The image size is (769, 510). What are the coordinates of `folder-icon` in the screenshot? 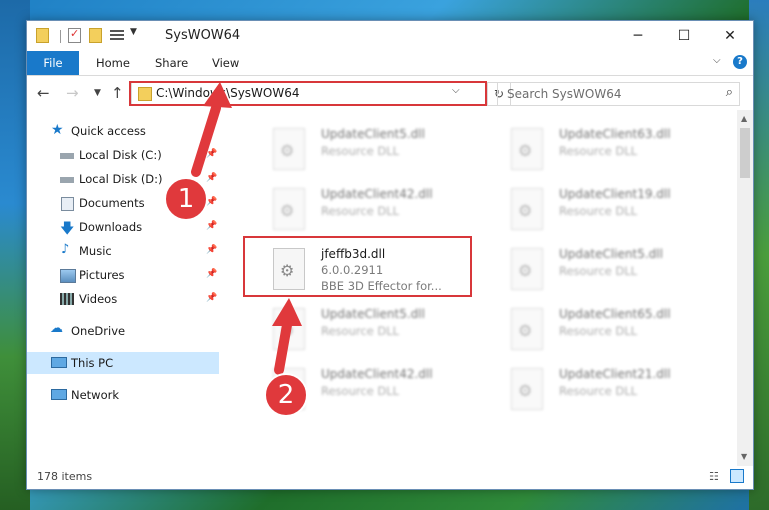 It's located at (42, 35).